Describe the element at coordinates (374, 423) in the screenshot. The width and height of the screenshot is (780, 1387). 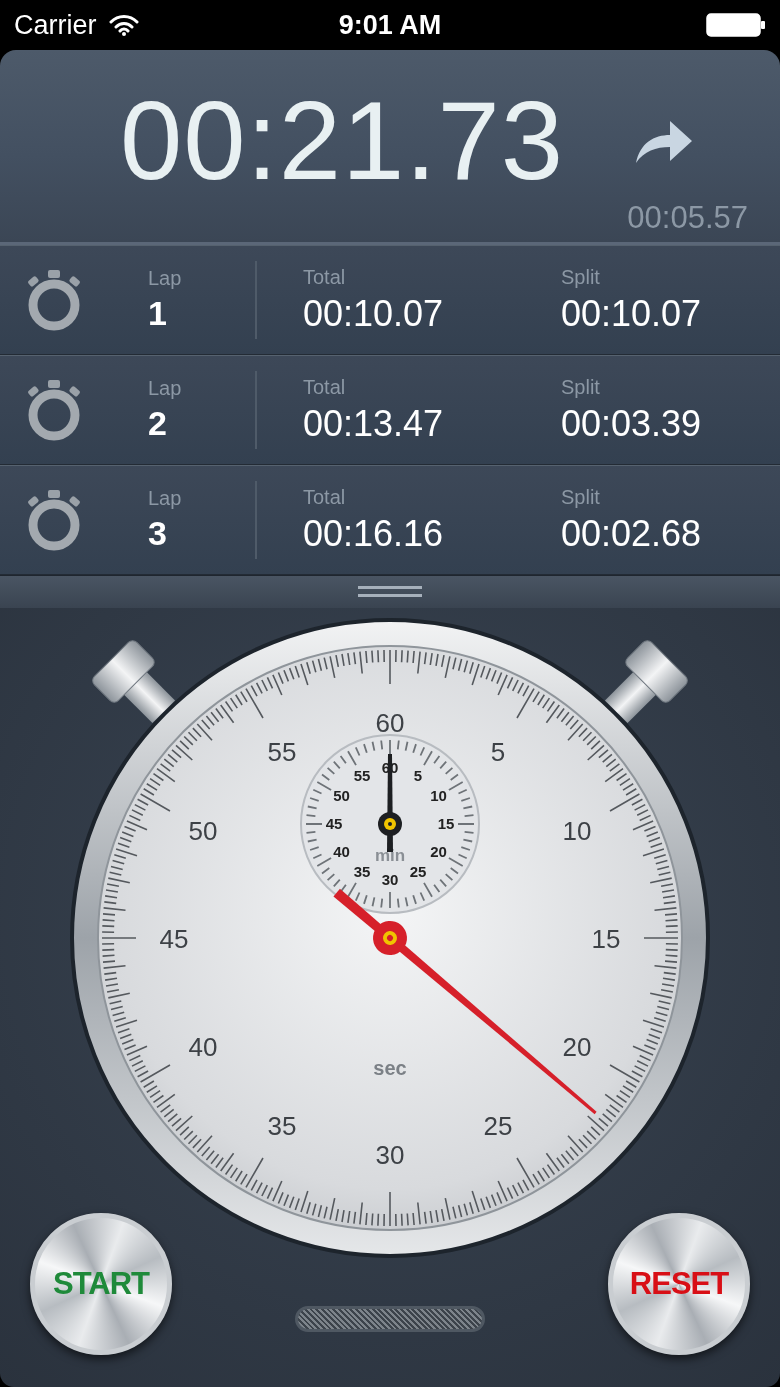
I see `total-time: 00:13.47` at that location.